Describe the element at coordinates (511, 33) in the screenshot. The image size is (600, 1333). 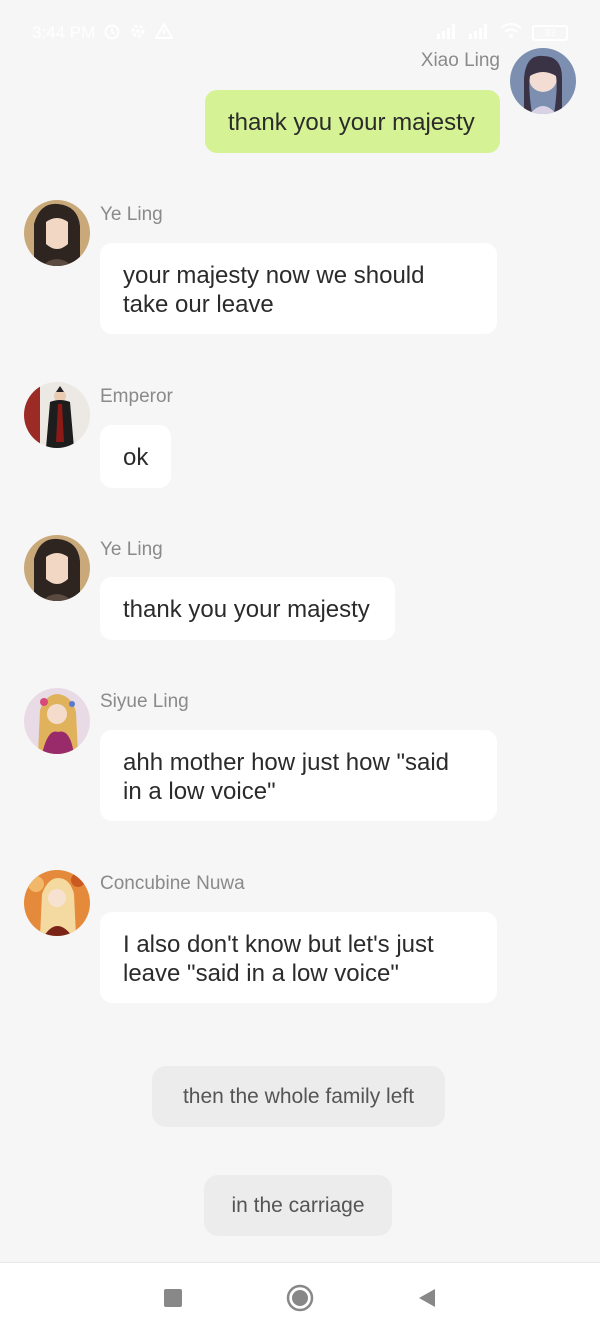
I see `wifi-icon` at that location.